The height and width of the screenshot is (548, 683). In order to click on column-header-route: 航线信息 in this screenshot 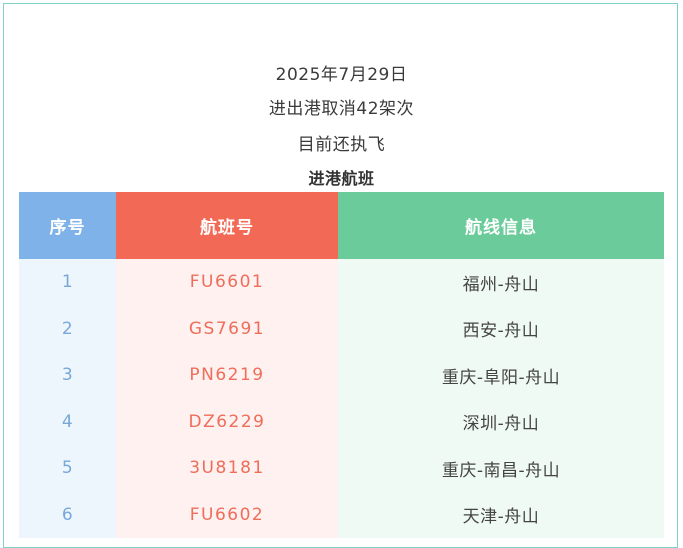, I will do `click(501, 225)`.